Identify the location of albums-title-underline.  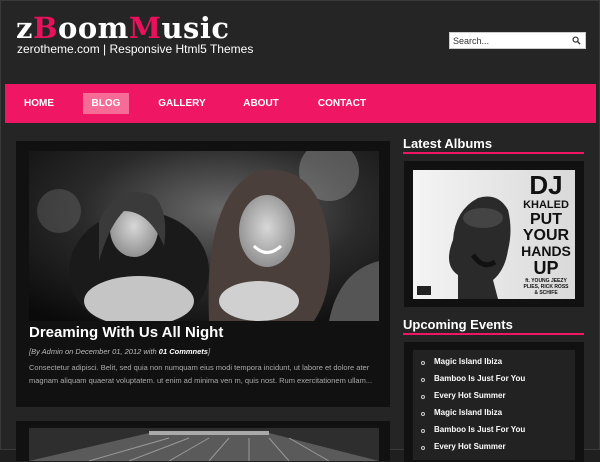
(493, 153).